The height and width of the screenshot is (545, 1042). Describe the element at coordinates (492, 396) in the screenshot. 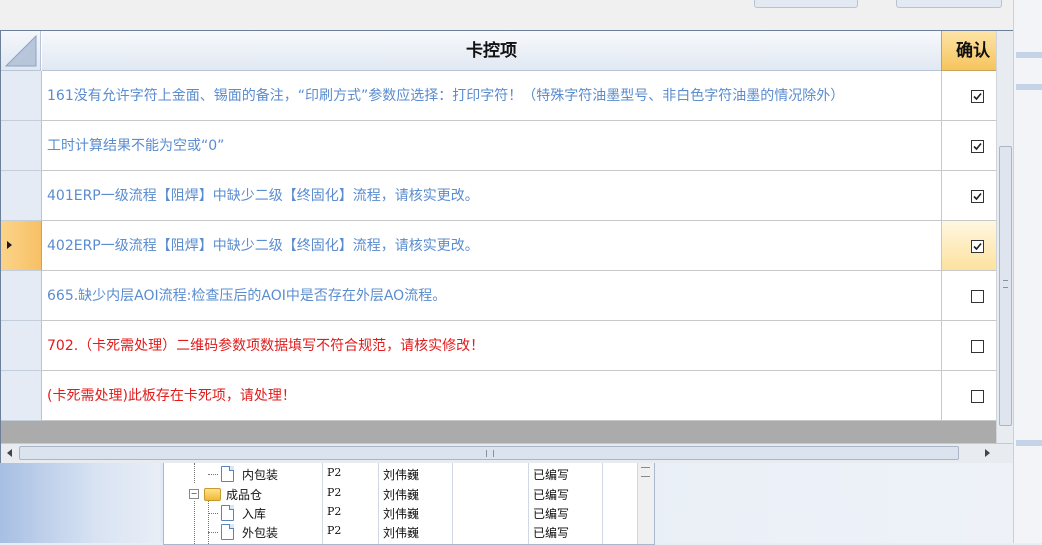

I see `check-item-text: (卡死需处理)此板存在卡死项，请处理！` at that location.